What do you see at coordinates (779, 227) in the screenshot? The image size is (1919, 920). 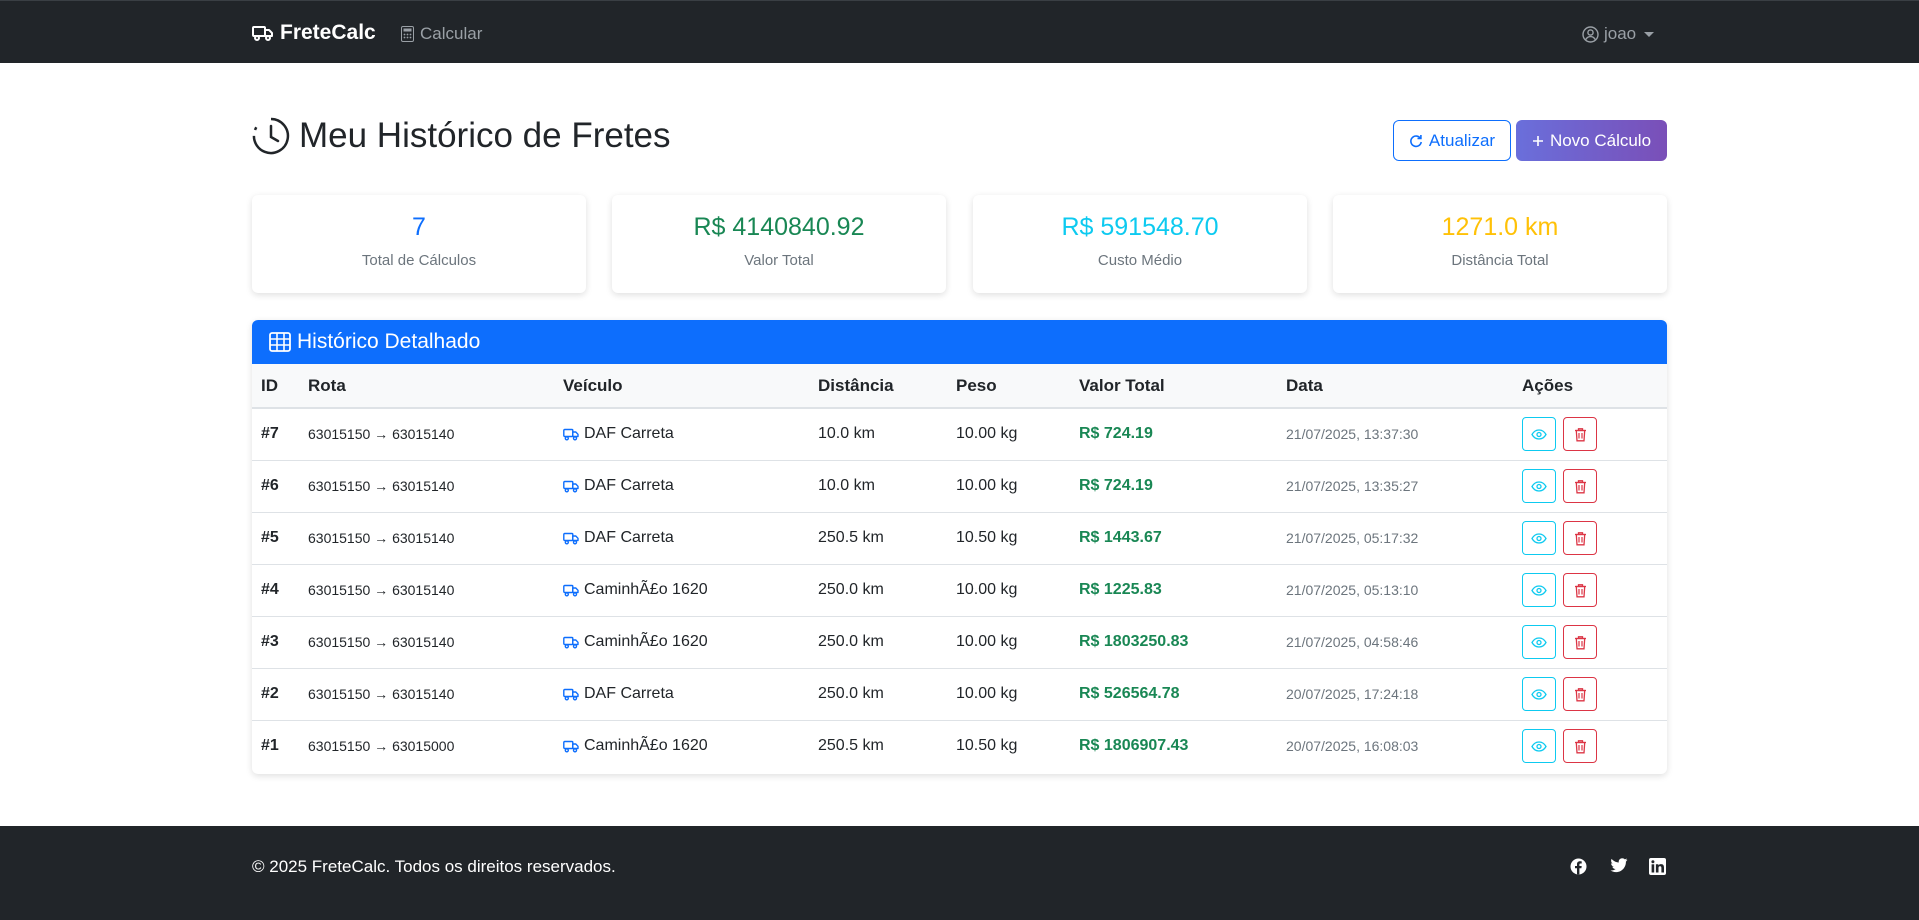 I see `stat-value: R$ 4140840.92` at bounding box center [779, 227].